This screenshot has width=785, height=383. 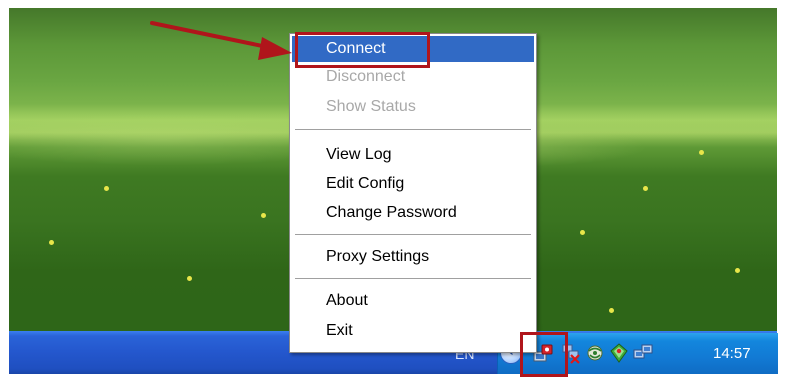 What do you see at coordinates (544, 354) in the screenshot?
I see `tray-icon-highlight-box` at bounding box center [544, 354].